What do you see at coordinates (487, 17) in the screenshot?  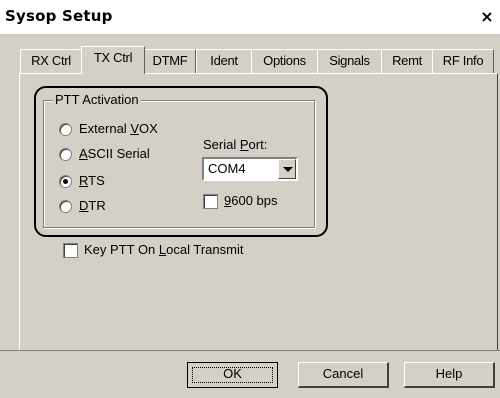 I see `close-icon: ×` at bounding box center [487, 17].